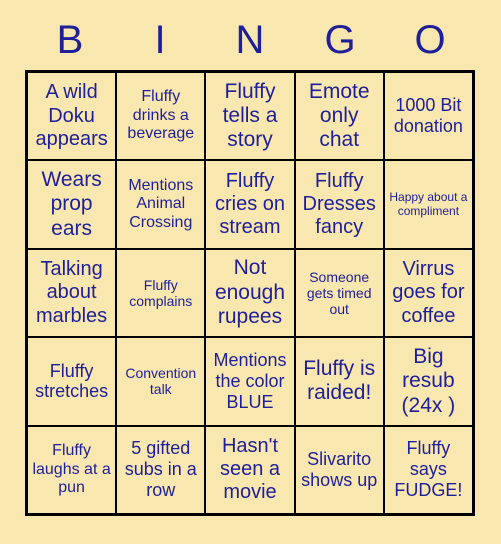 The image size is (501, 544). What do you see at coordinates (250, 381) in the screenshot?
I see `bingo-cell-r4-c3: Mentions the color BLUE` at bounding box center [250, 381].